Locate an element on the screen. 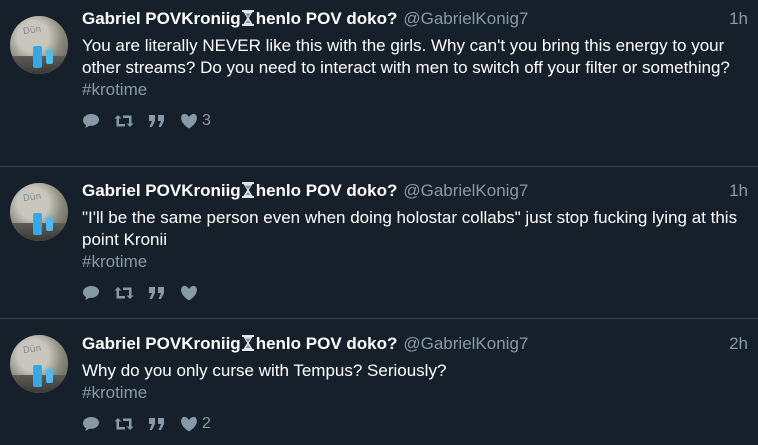 This screenshot has height=445, width=758. tweet-actions: 3 is located at coordinates (415, 121).